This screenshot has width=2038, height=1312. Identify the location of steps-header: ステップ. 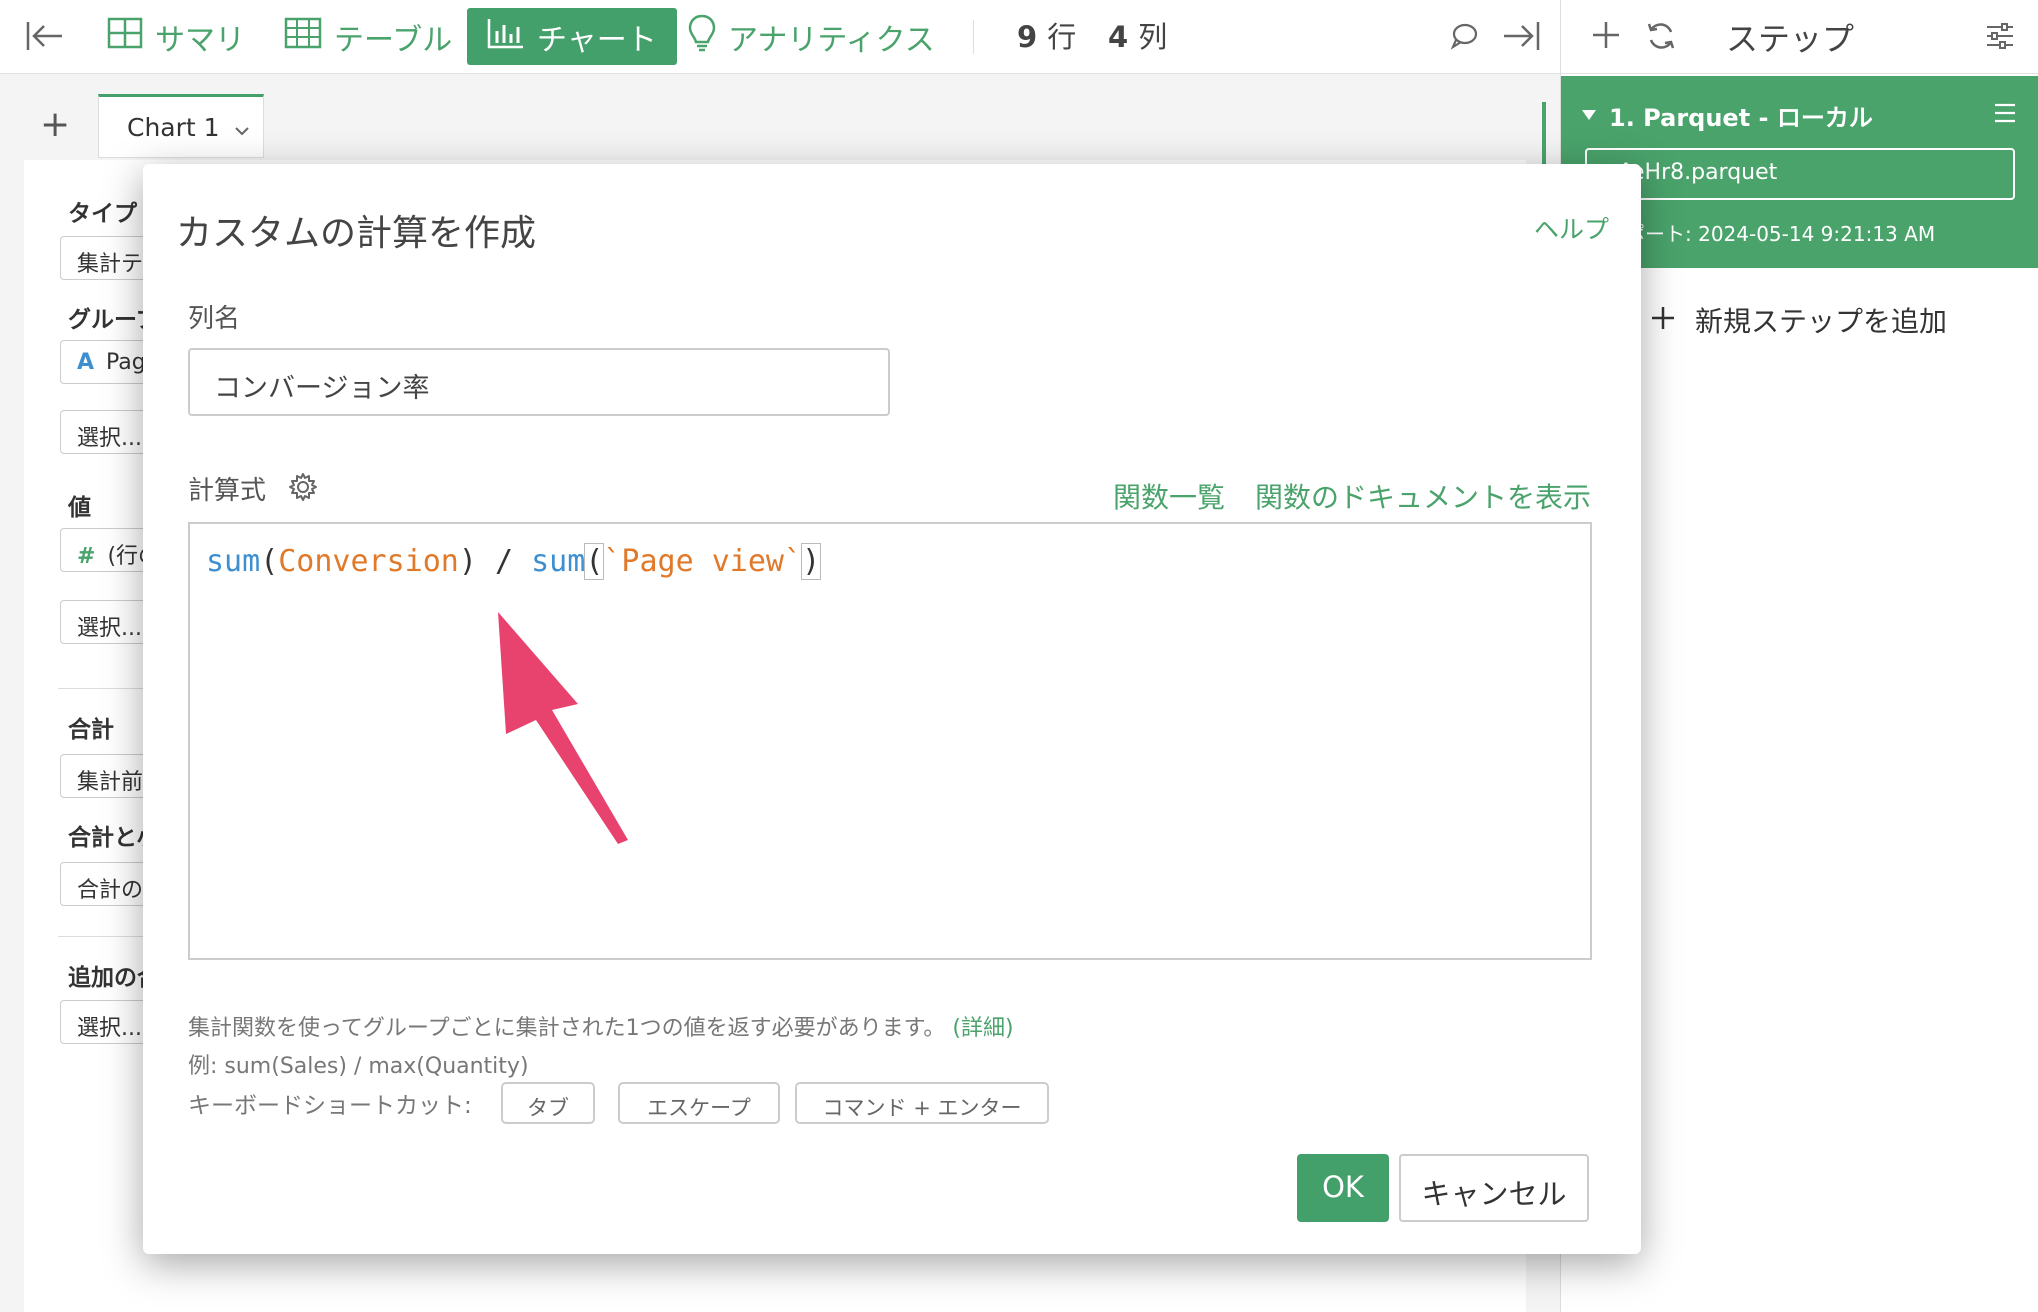
(1799, 37).